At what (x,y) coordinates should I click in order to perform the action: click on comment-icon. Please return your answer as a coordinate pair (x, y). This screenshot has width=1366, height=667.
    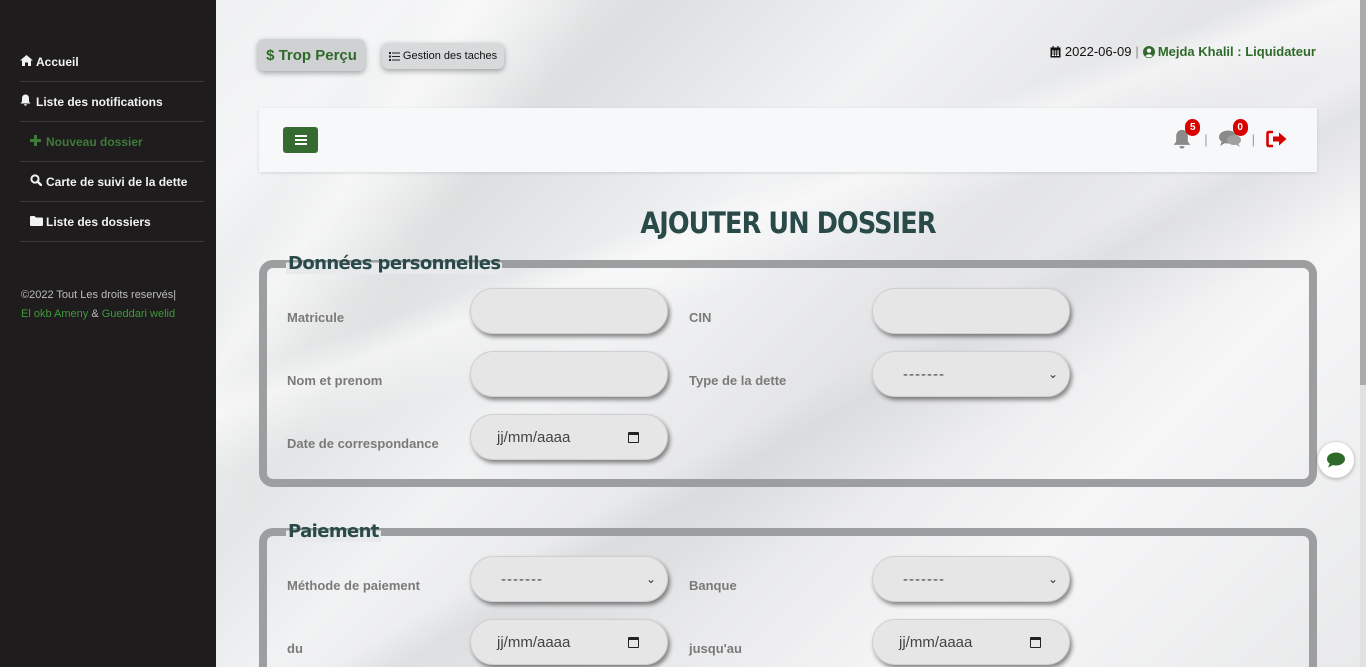
    Looking at the image, I should click on (1336, 460).